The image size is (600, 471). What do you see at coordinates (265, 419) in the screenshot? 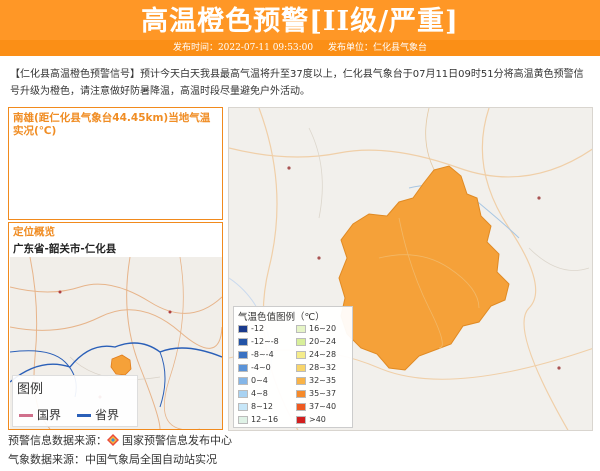
I see `temp-legend-label: 12~16` at bounding box center [265, 419].